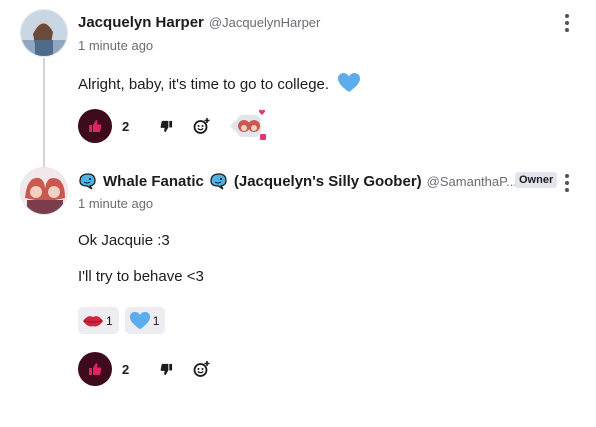 This screenshot has height=427, width=596. I want to click on reaction-chip-kiss: 1, so click(98, 320).